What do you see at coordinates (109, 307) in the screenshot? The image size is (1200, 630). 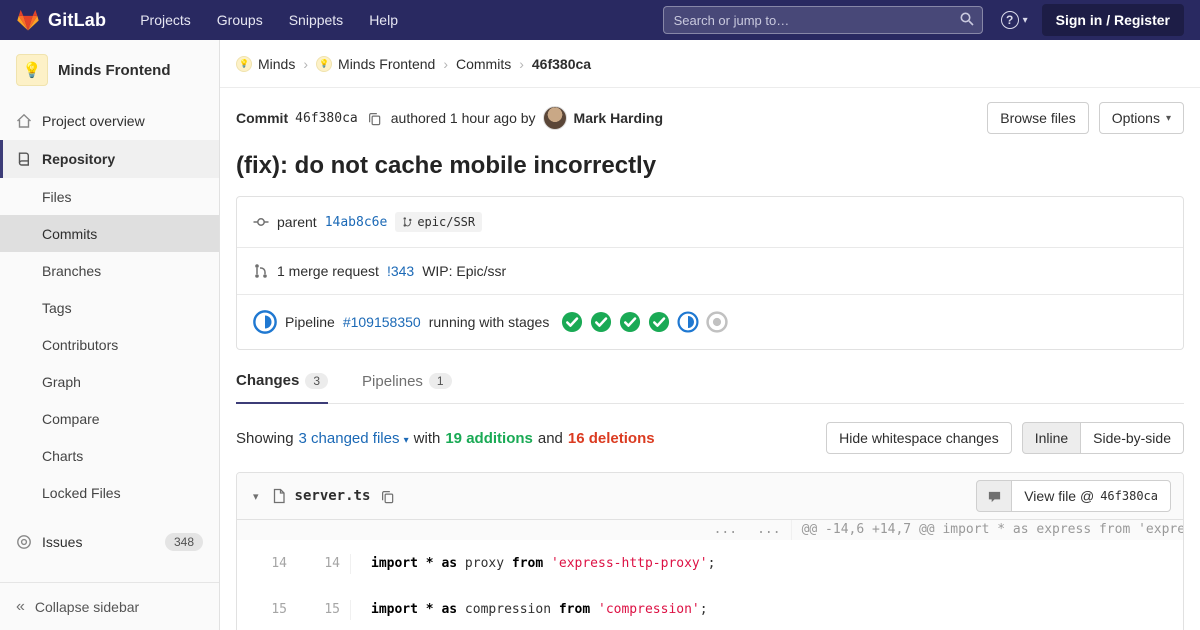 I see `sidebar-item-tags: Tags` at bounding box center [109, 307].